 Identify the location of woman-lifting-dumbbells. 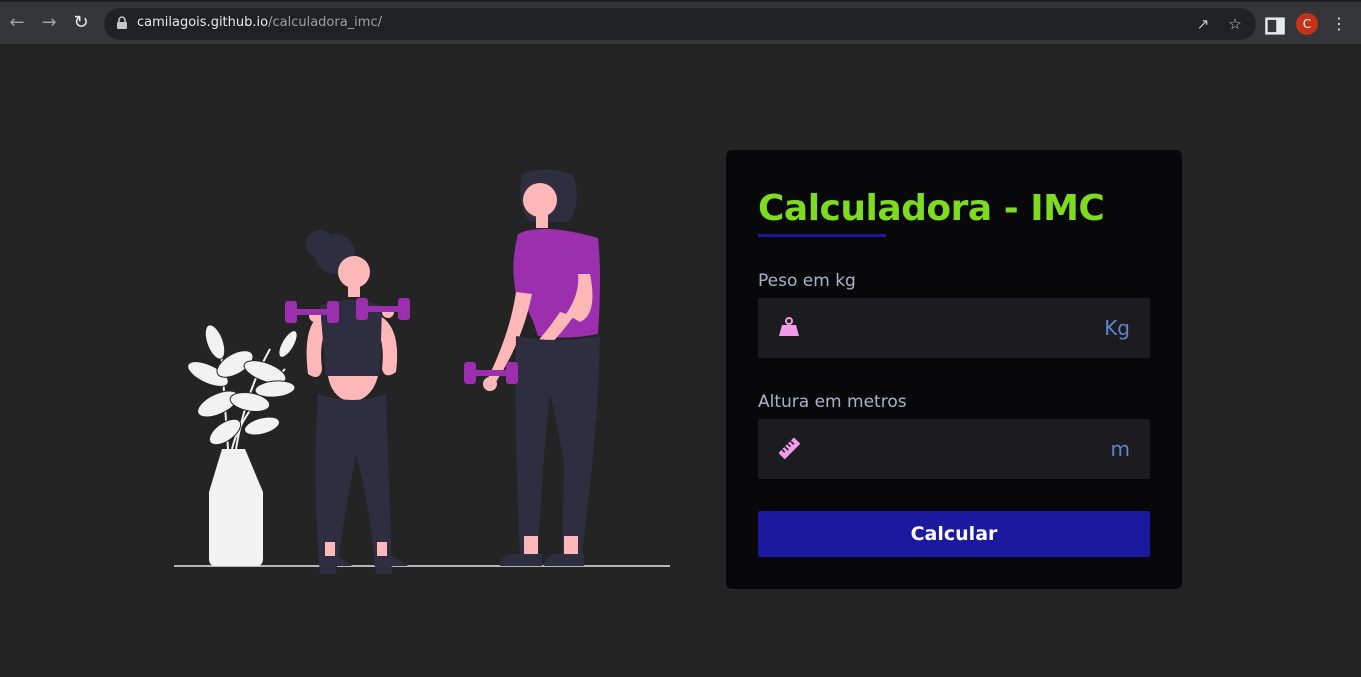
(347, 402).